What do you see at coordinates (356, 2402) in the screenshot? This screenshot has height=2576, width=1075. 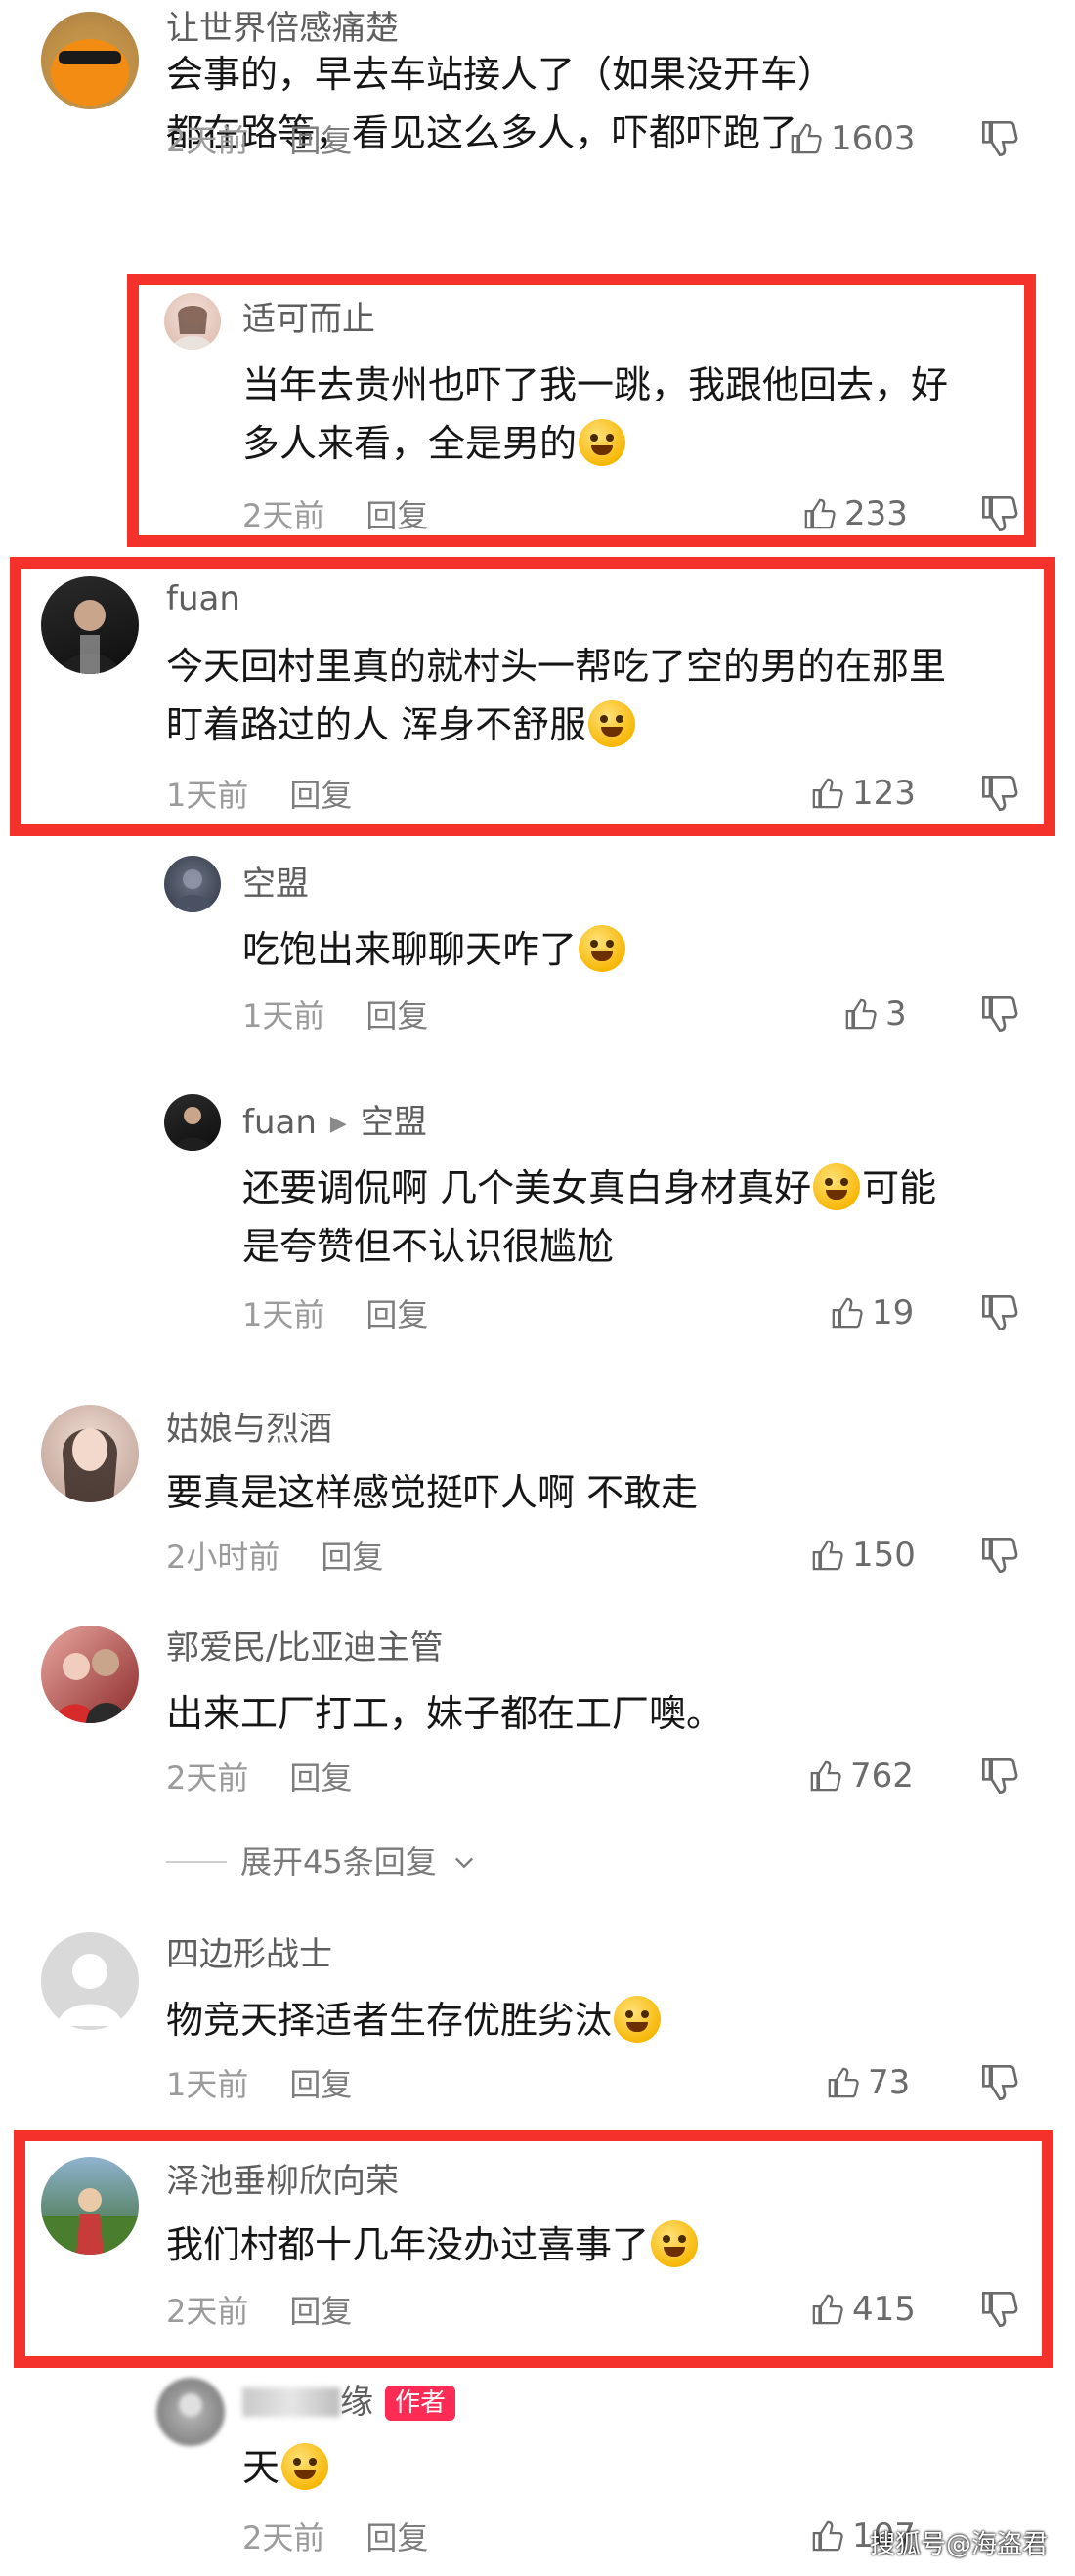 I see `author-name: 缘` at bounding box center [356, 2402].